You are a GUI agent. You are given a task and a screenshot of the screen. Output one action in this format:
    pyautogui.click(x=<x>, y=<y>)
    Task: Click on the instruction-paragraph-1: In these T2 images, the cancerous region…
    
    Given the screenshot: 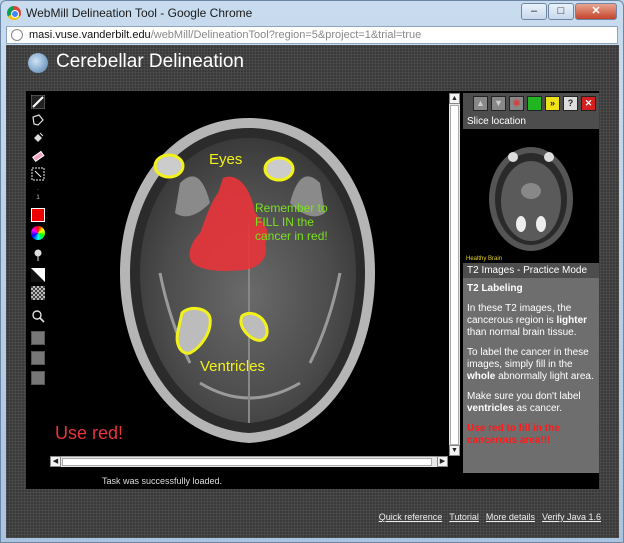 What is the action you would take?
    pyautogui.click(x=531, y=321)
    